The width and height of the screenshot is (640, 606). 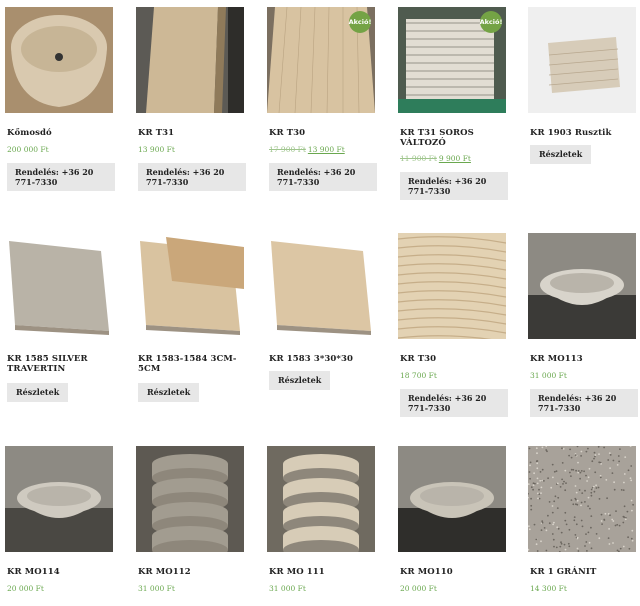 I want to click on product-title: KR 1583 3*30*30, so click(x=322, y=359).